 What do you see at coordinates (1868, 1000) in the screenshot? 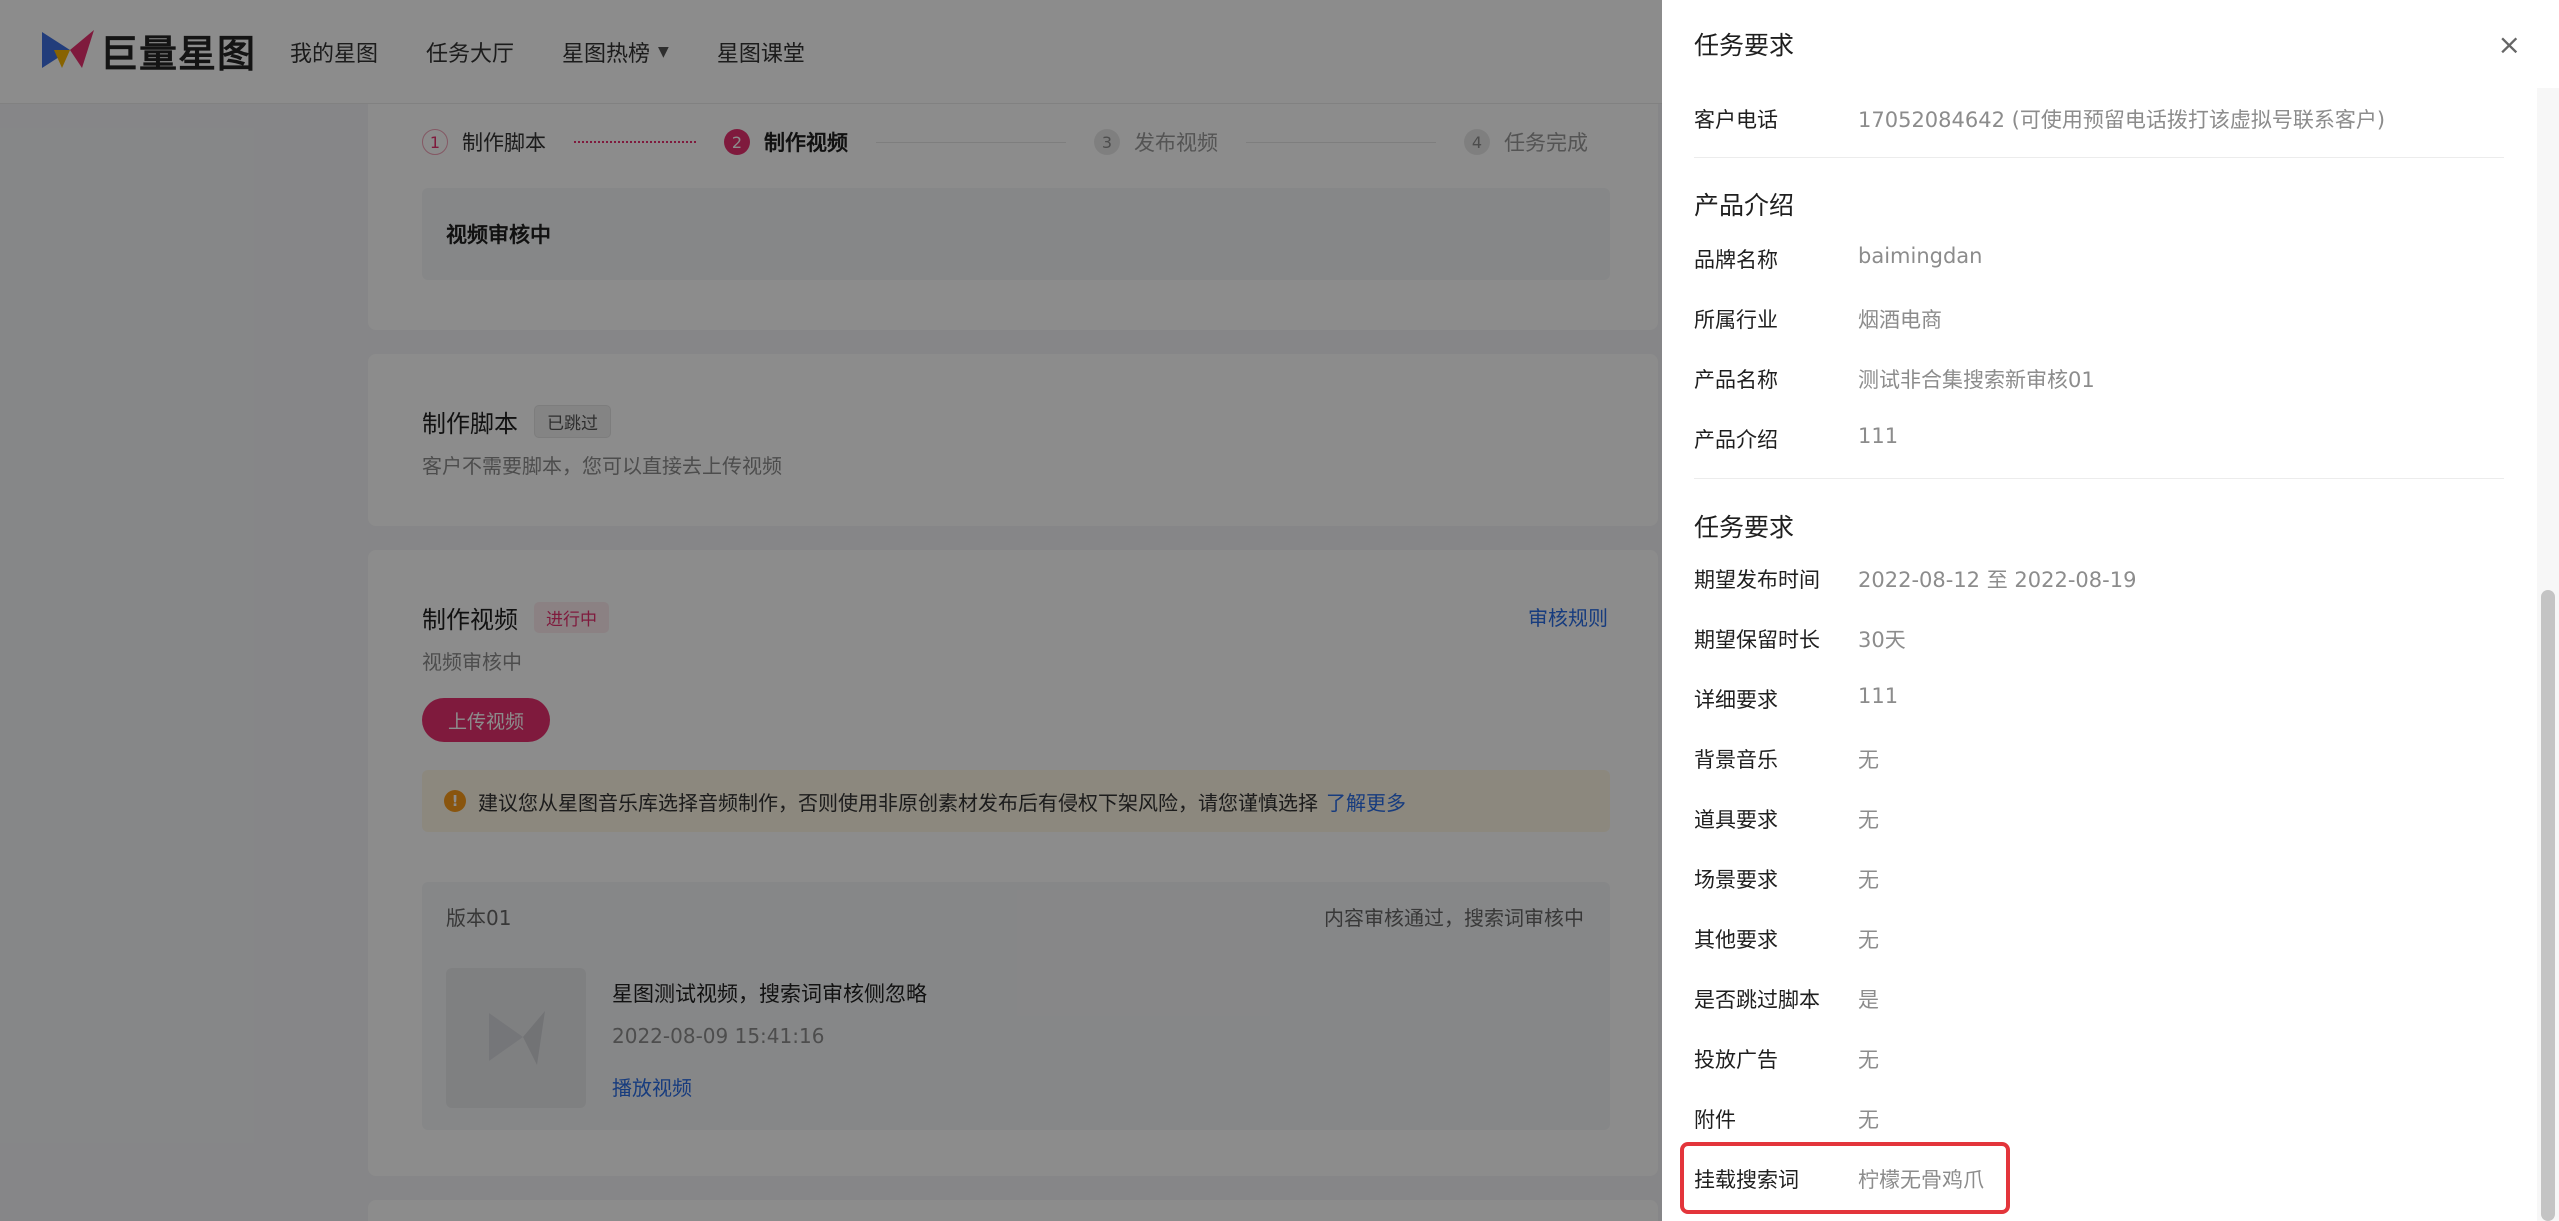
I see `row-value: 是` at bounding box center [1868, 1000].